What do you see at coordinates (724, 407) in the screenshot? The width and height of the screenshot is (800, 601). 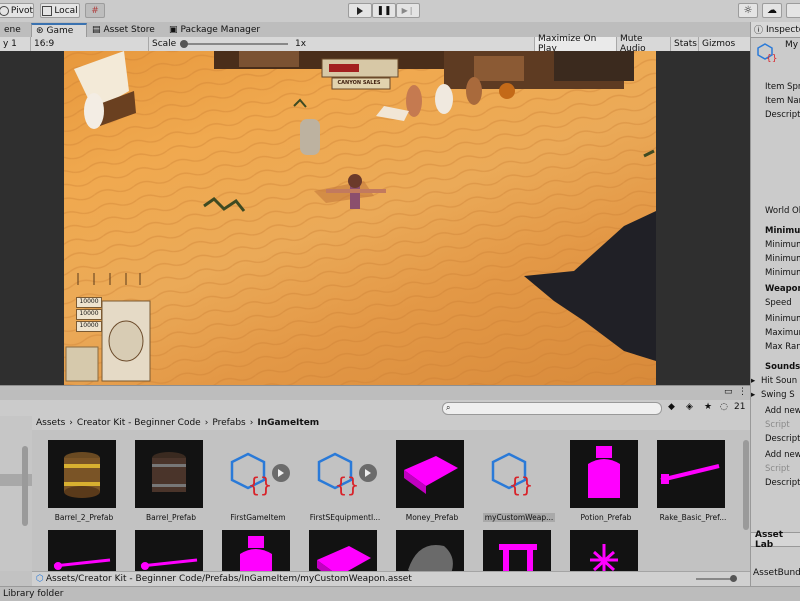 I see `hidden-packages-icon: ◌` at bounding box center [724, 407].